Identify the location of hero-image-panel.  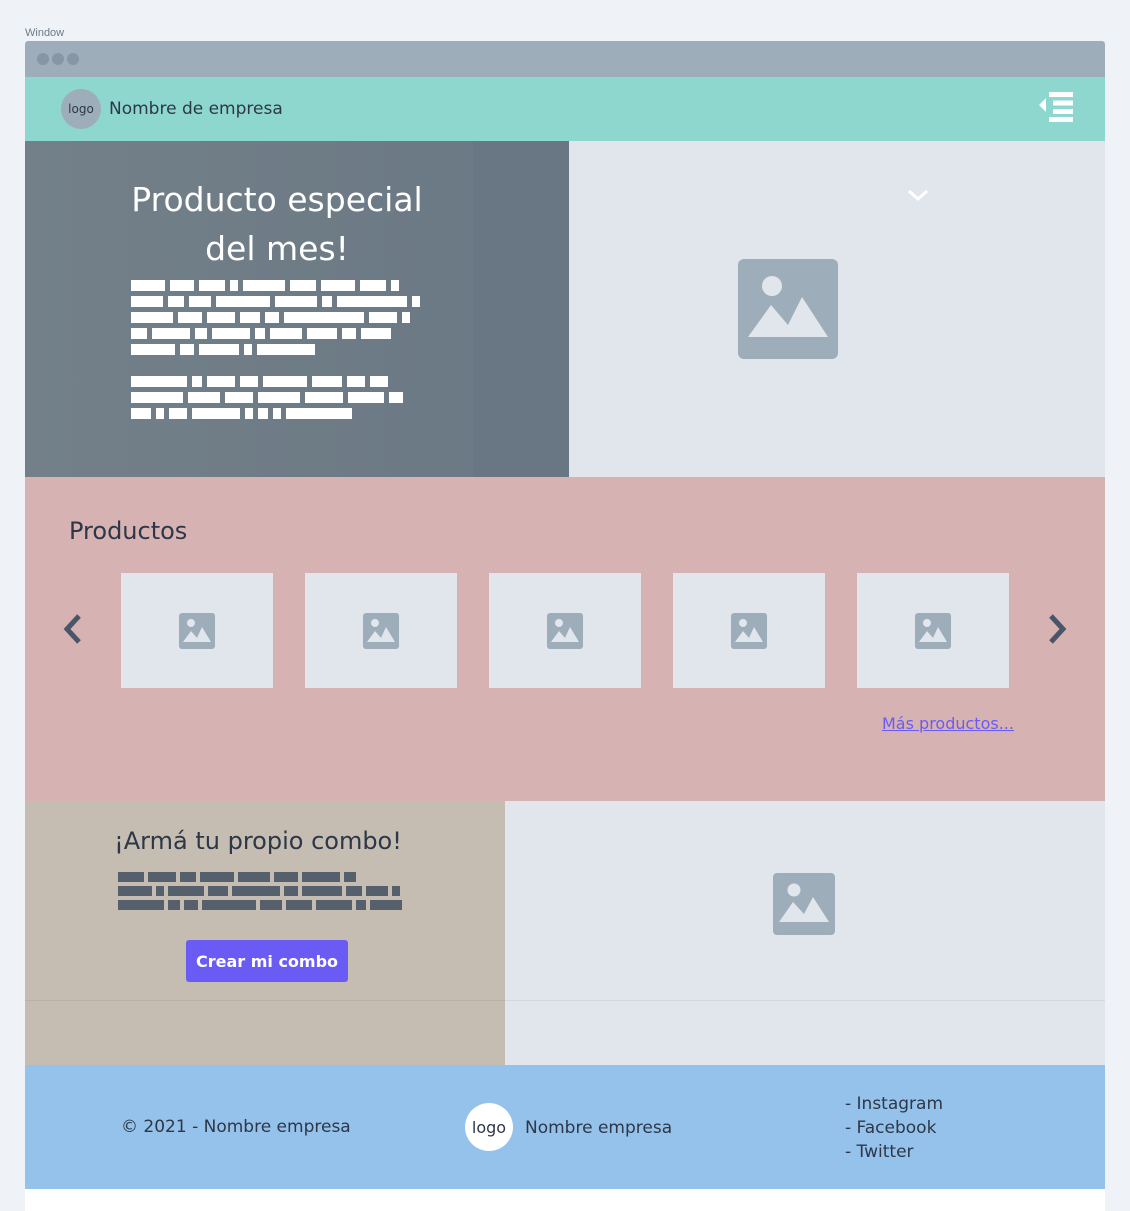
(837, 309).